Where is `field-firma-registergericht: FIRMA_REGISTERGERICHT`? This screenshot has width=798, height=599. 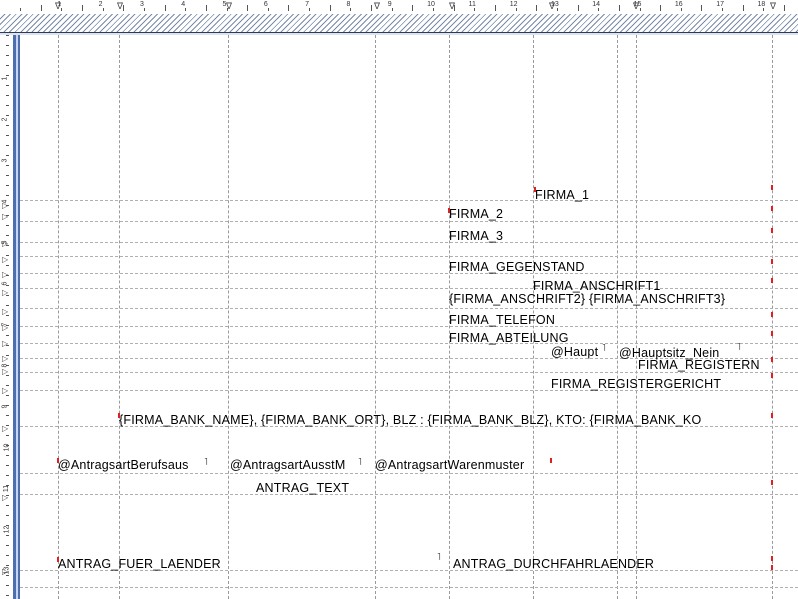
field-firma-registergericht: FIRMA_REGISTERGERICHT is located at coordinates (636, 384).